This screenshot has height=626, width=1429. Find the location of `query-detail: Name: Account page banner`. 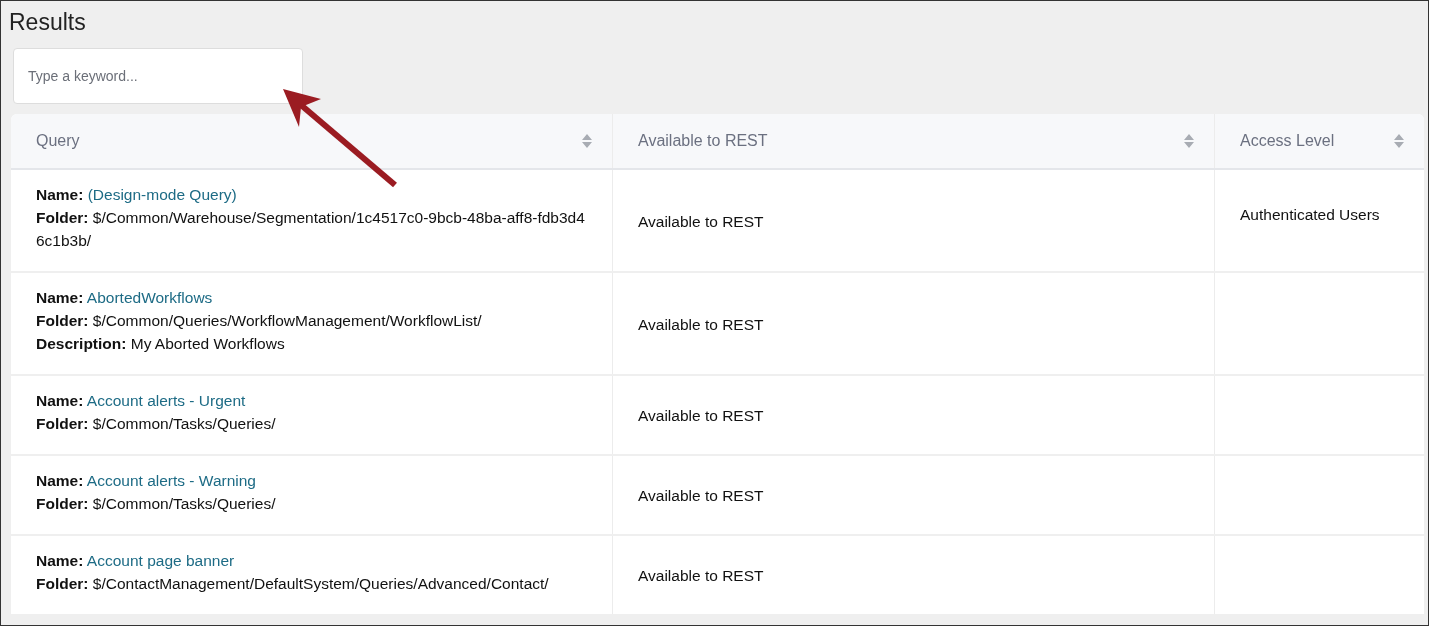

query-detail: Name: Account page banner is located at coordinates (136, 561).